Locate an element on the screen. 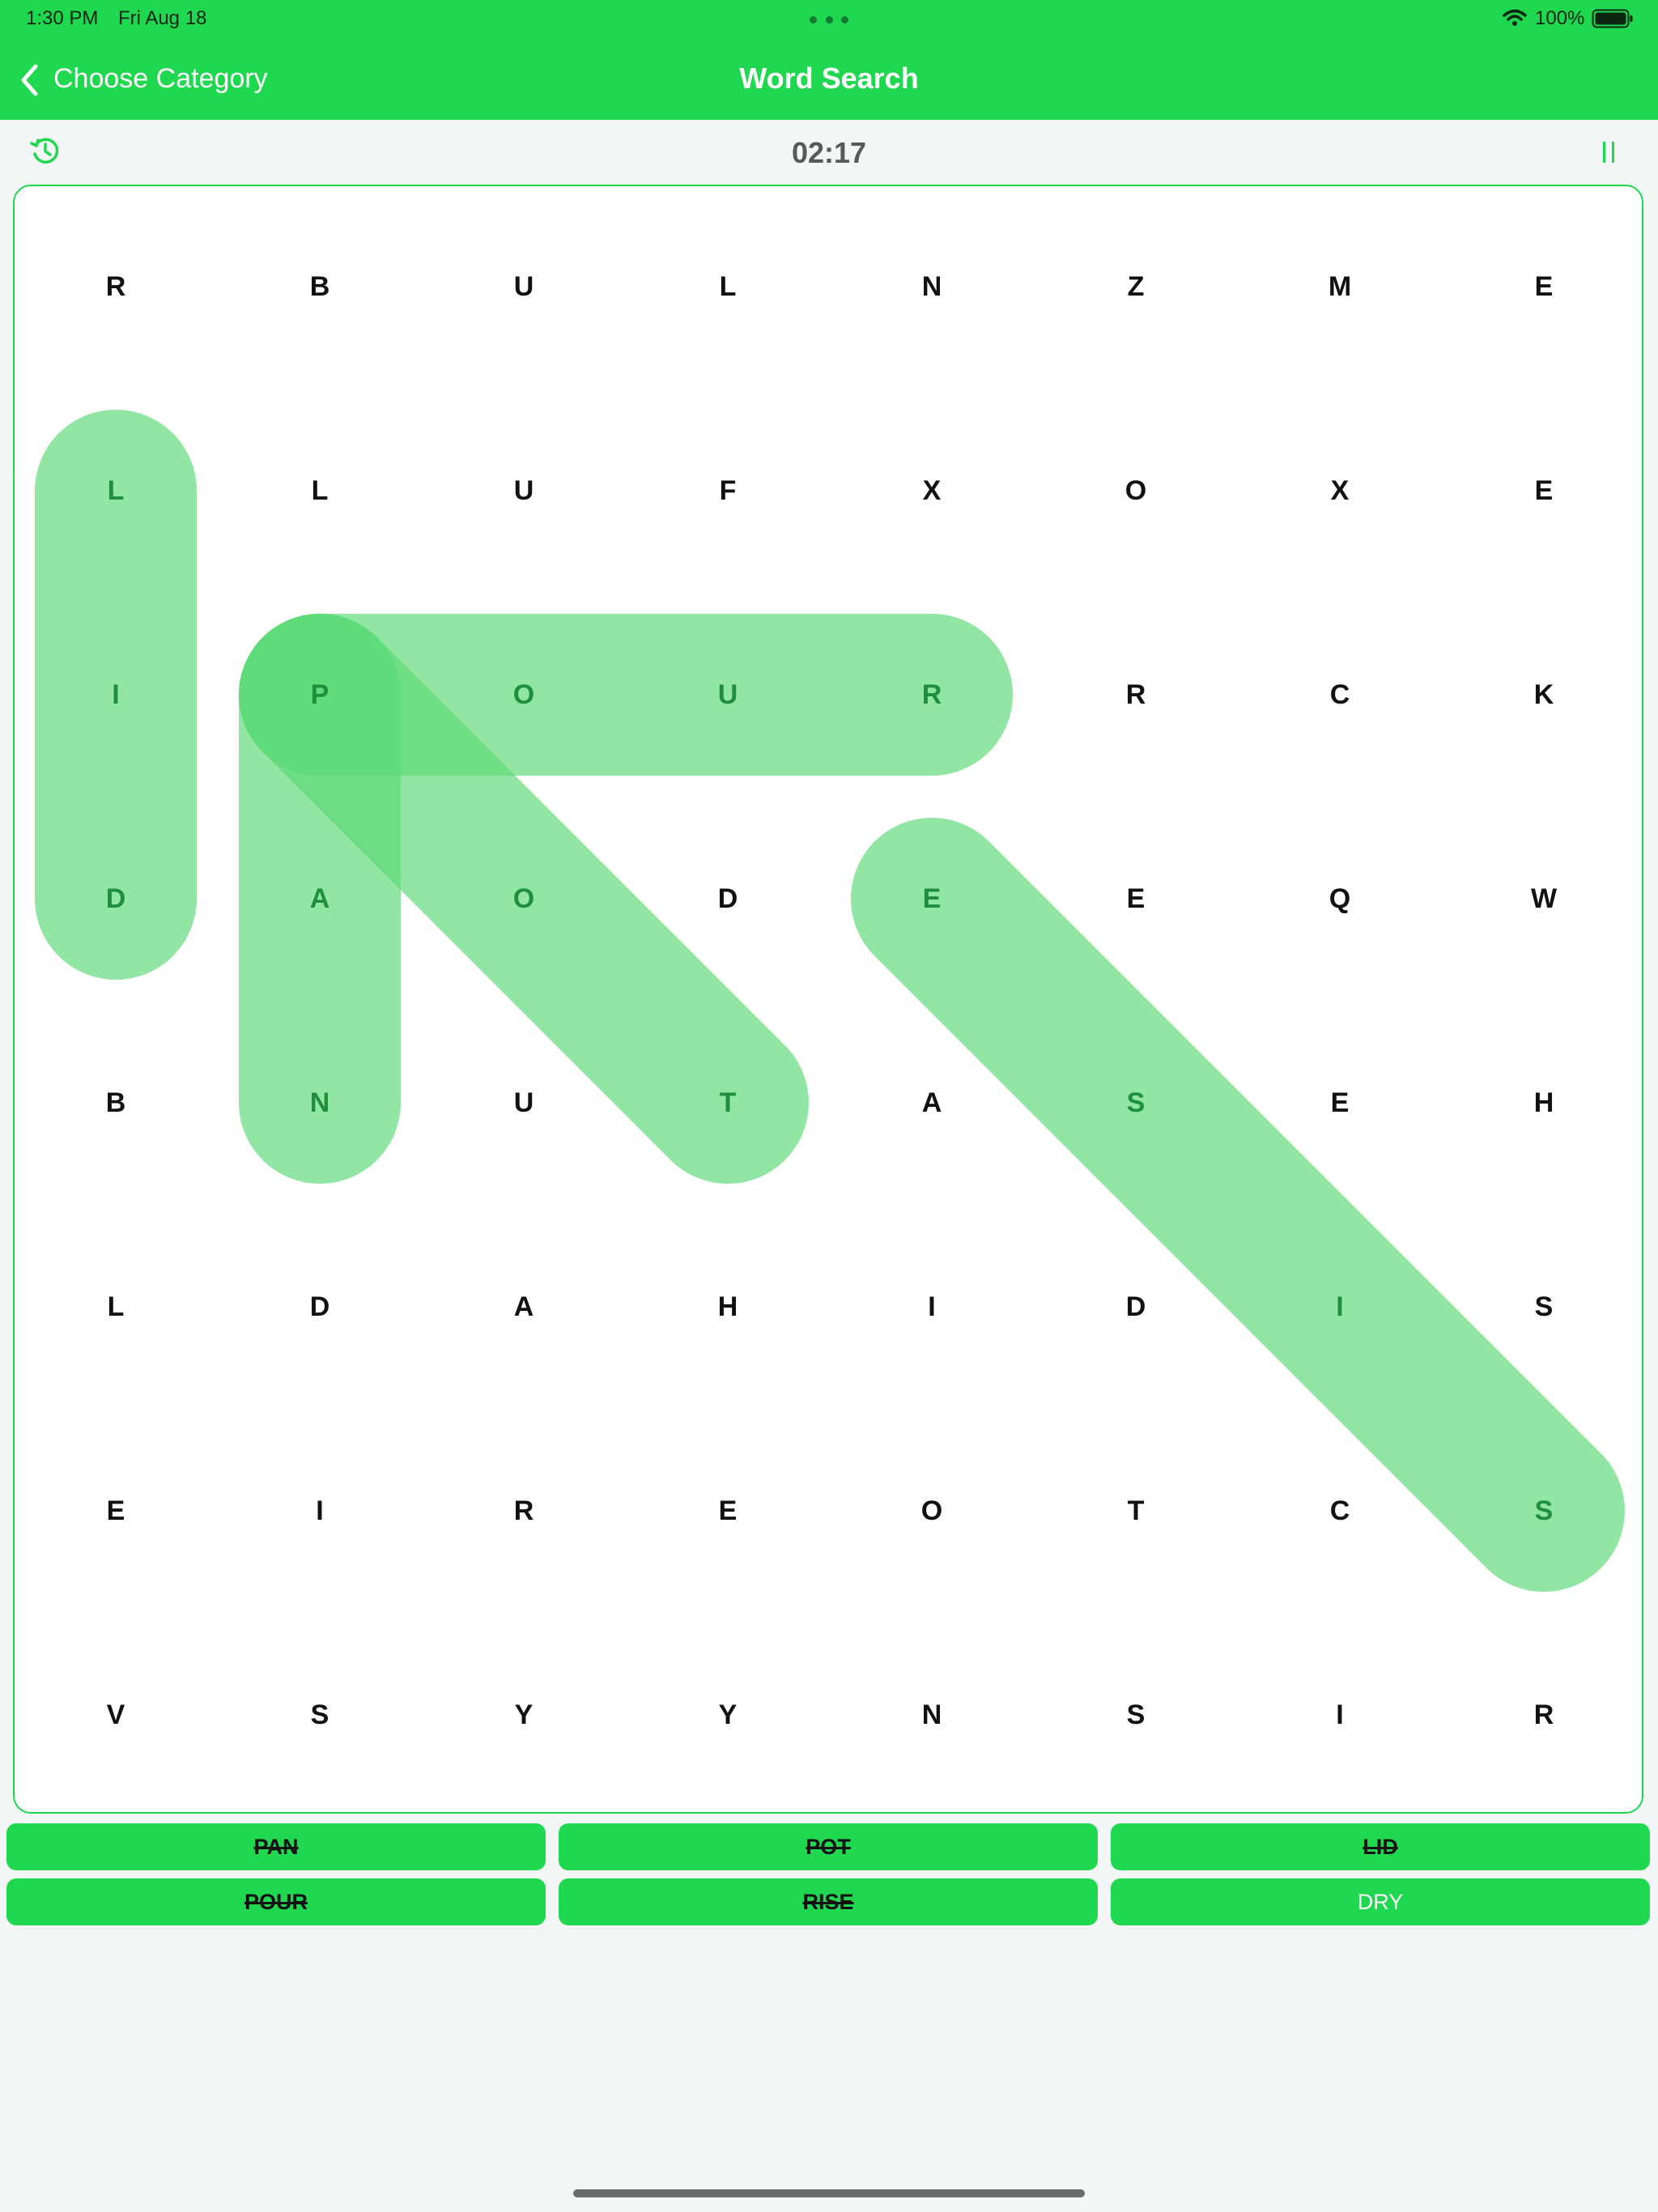 The image size is (1658, 2212). timer: 02:17 is located at coordinates (829, 153).